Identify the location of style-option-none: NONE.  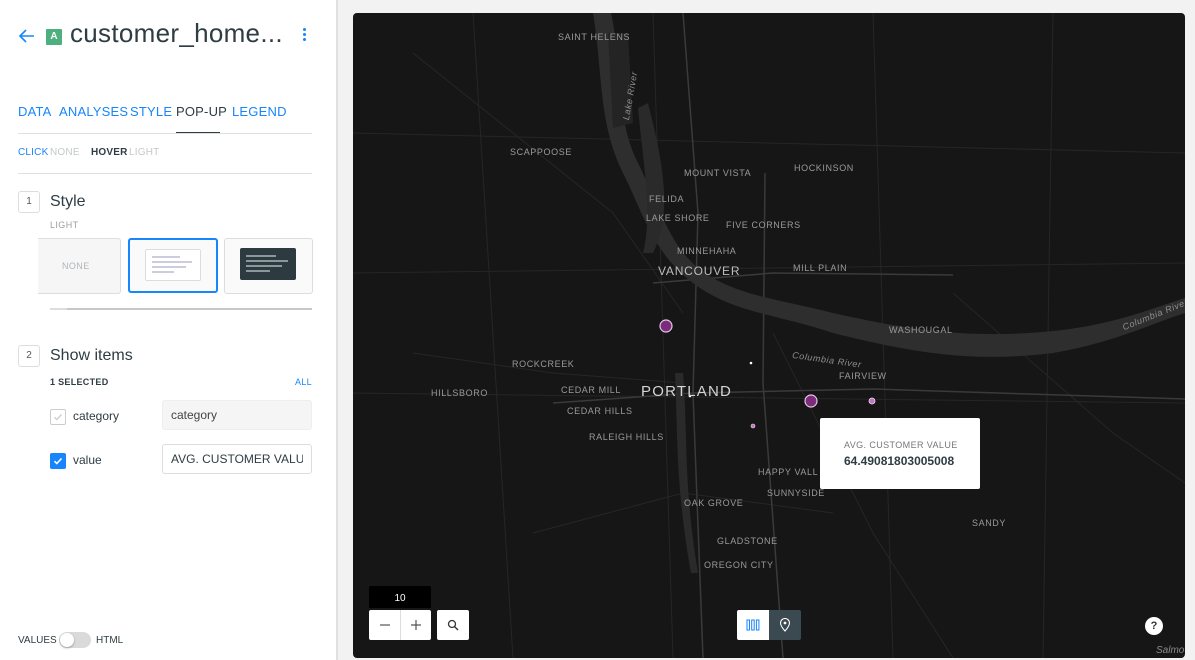
(79, 266).